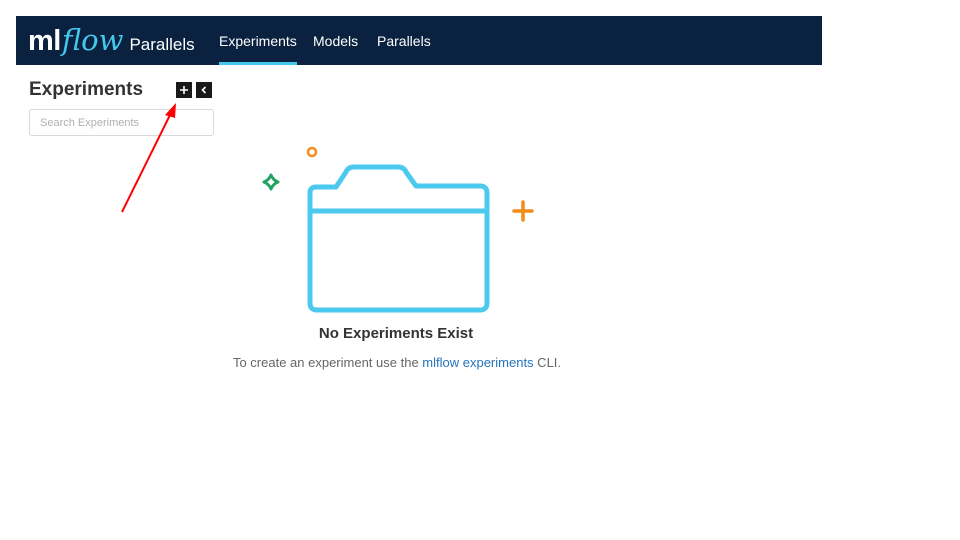 The height and width of the screenshot is (540, 960). I want to click on chevron-left-icon, so click(204, 90).